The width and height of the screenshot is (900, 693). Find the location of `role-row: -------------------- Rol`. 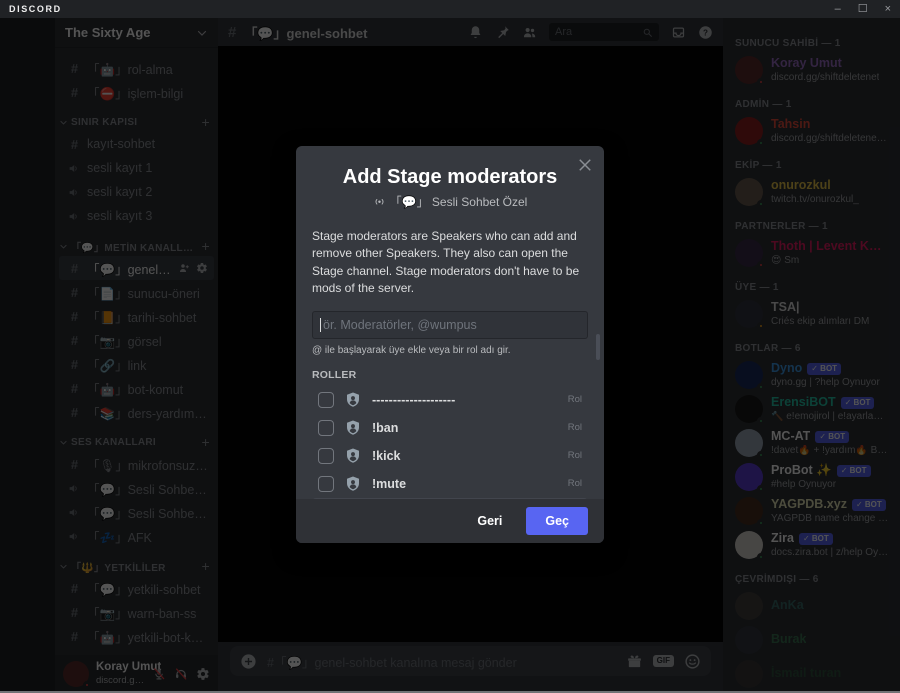

role-row: -------------------- Rol is located at coordinates (450, 400).